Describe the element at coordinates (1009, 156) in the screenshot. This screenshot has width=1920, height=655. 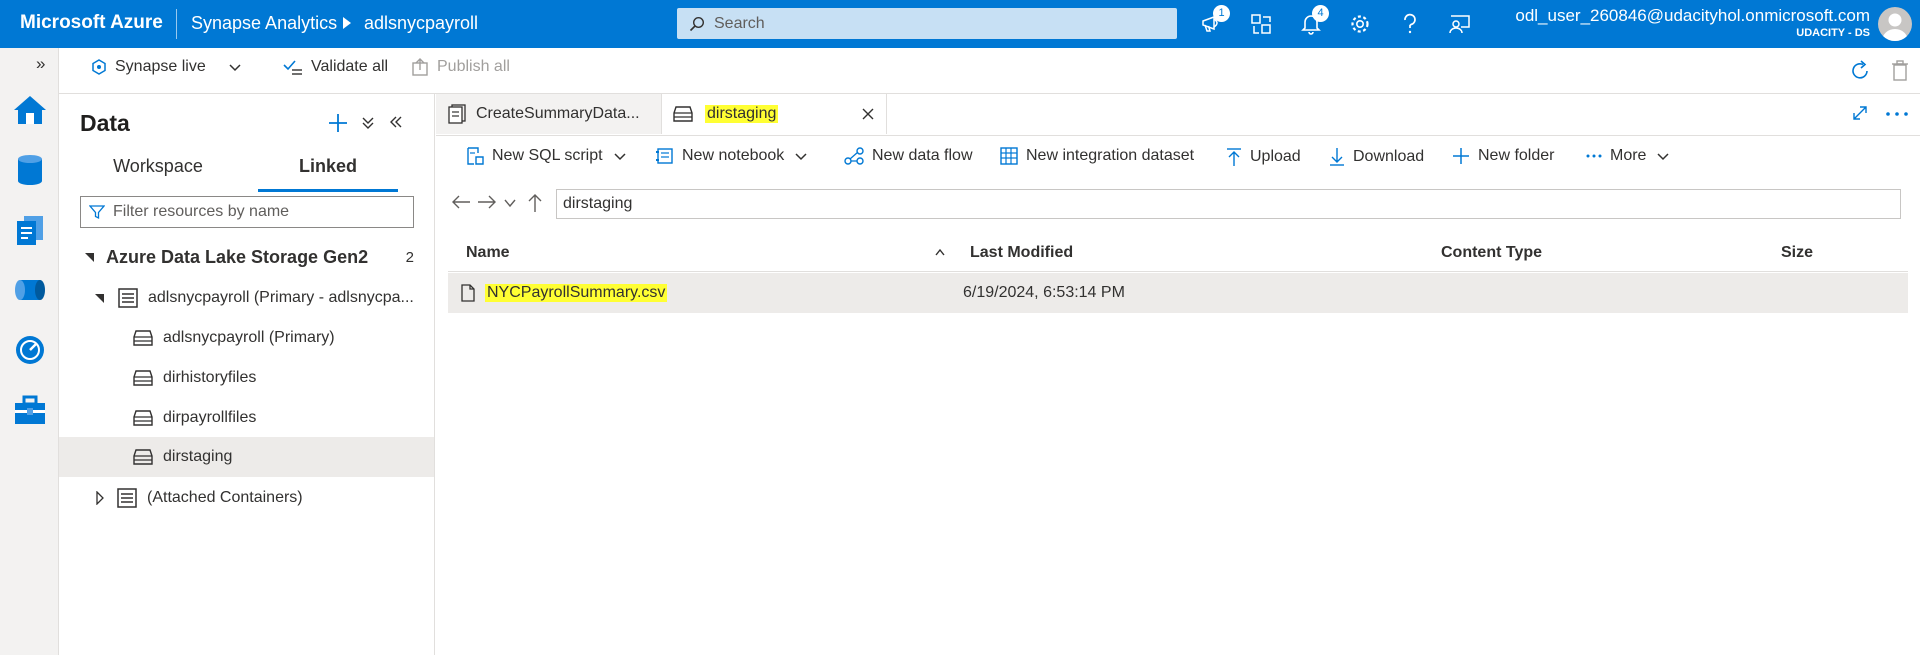
I see `dataset-table-icon` at that location.